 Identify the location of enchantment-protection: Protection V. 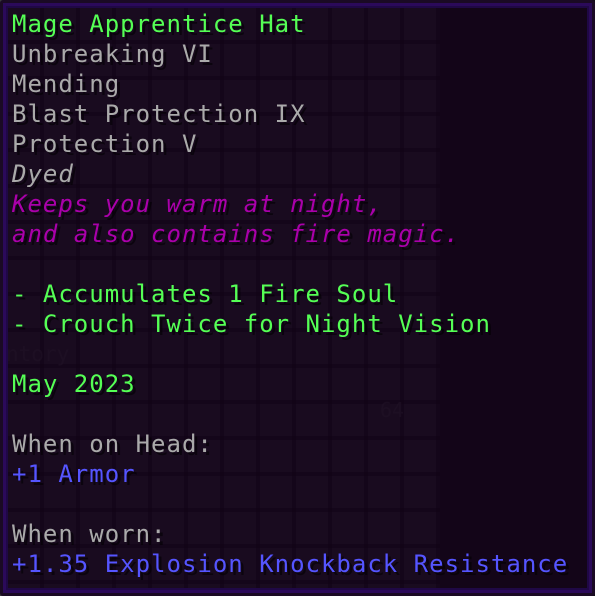
(105, 144).